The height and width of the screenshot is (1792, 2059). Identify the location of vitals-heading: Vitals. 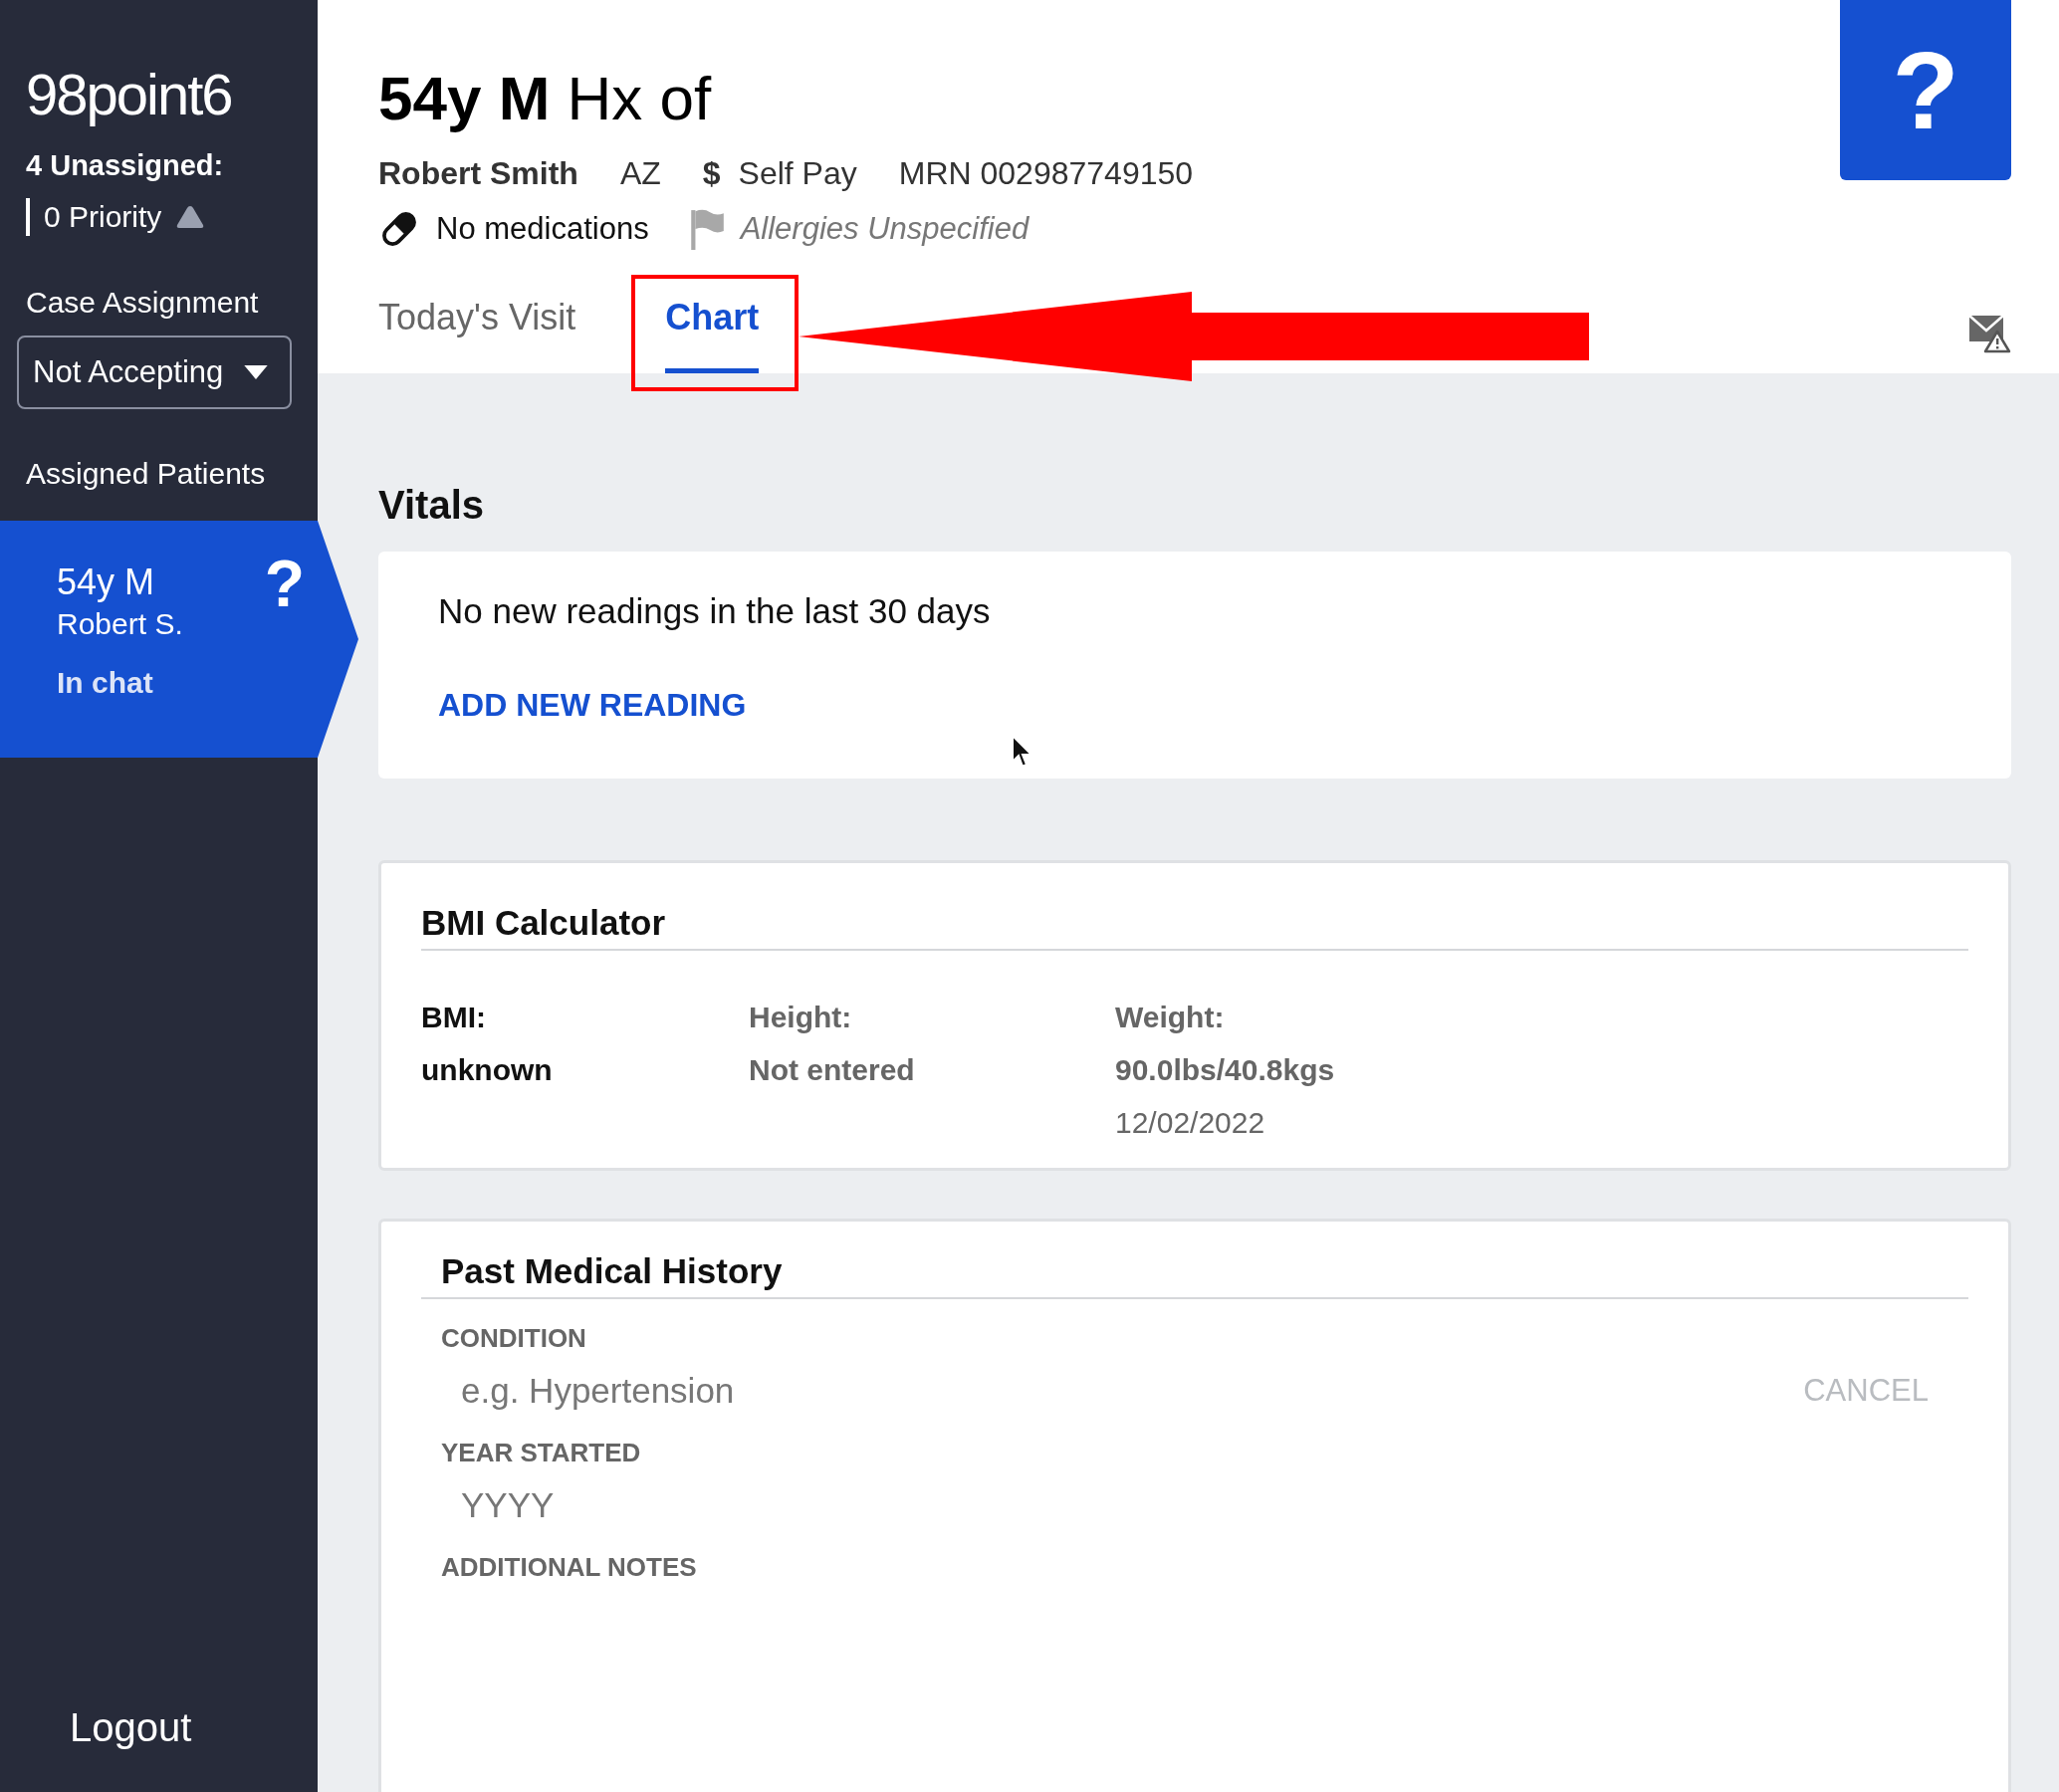
(431, 506).